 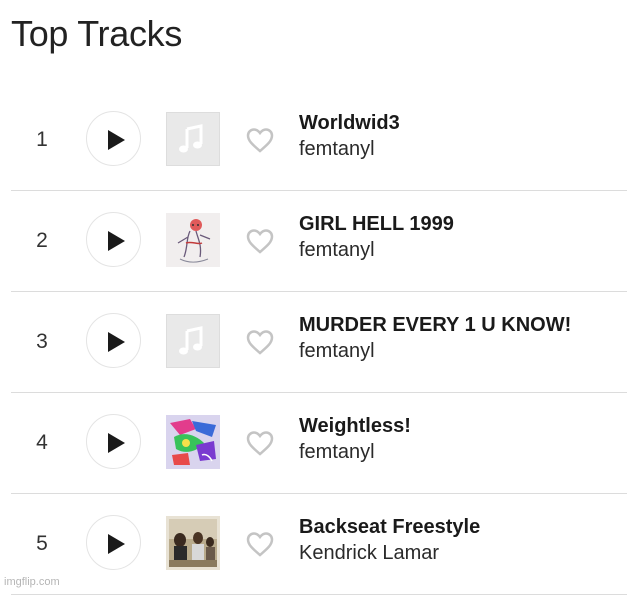 What do you see at coordinates (463, 527) in the screenshot?
I see `track-title: Backseat Freestyle` at bounding box center [463, 527].